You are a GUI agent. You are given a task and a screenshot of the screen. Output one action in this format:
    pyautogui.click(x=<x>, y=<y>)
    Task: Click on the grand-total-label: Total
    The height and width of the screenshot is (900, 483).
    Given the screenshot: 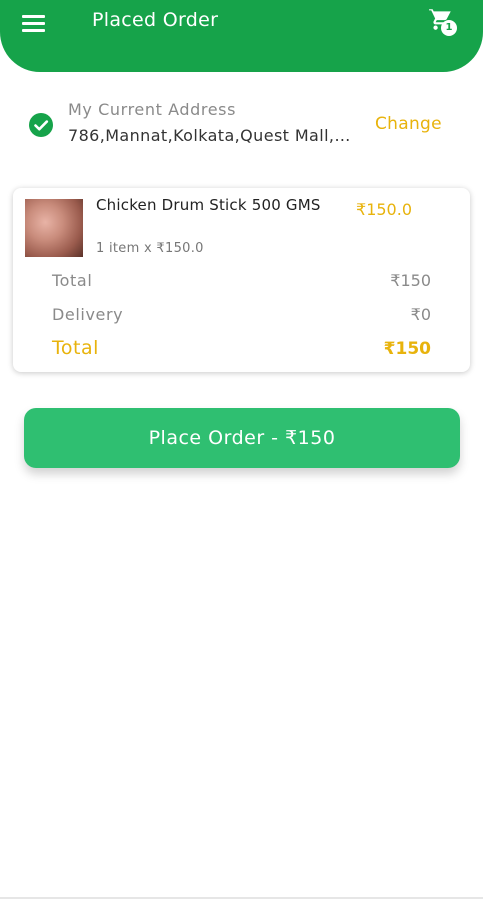 What is the action you would take?
    pyautogui.click(x=75, y=348)
    